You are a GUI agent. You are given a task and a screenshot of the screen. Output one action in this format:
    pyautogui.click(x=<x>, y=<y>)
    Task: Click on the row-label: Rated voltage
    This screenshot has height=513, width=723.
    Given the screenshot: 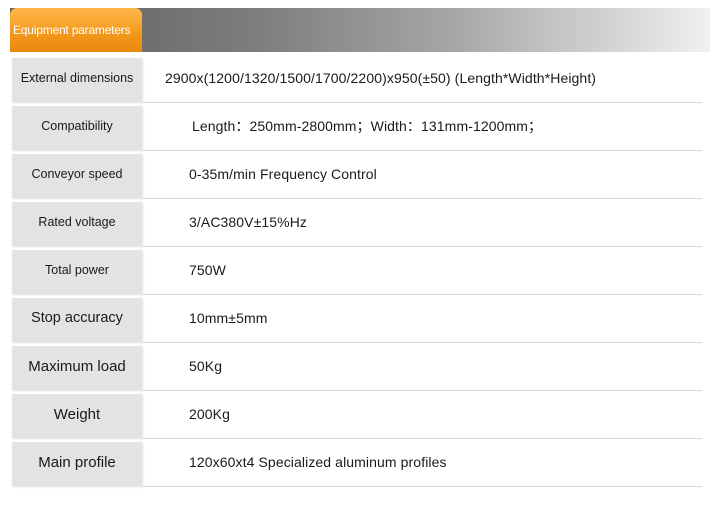 What is the action you would take?
    pyautogui.click(x=77, y=222)
    